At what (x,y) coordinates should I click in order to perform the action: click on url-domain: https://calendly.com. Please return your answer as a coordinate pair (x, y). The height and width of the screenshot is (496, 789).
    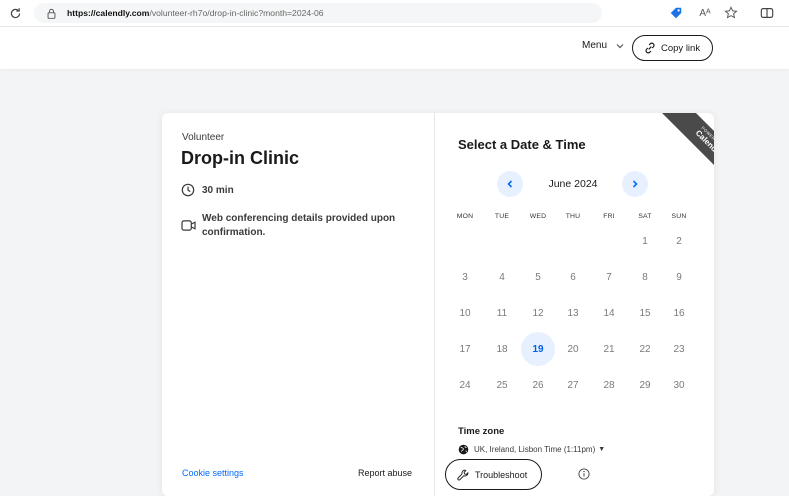
    Looking at the image, I should click on (108, 13).